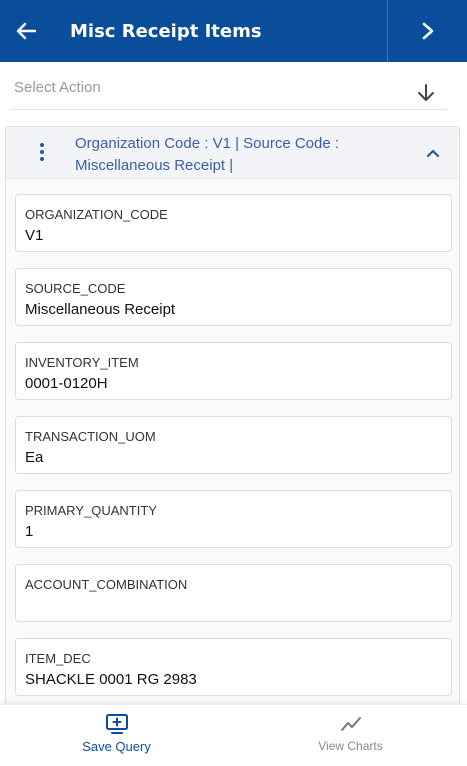 The height and width of the screenshot is (766, 467). I want to click on bottom-nav: Save Query View Charts, so click(233, 735).